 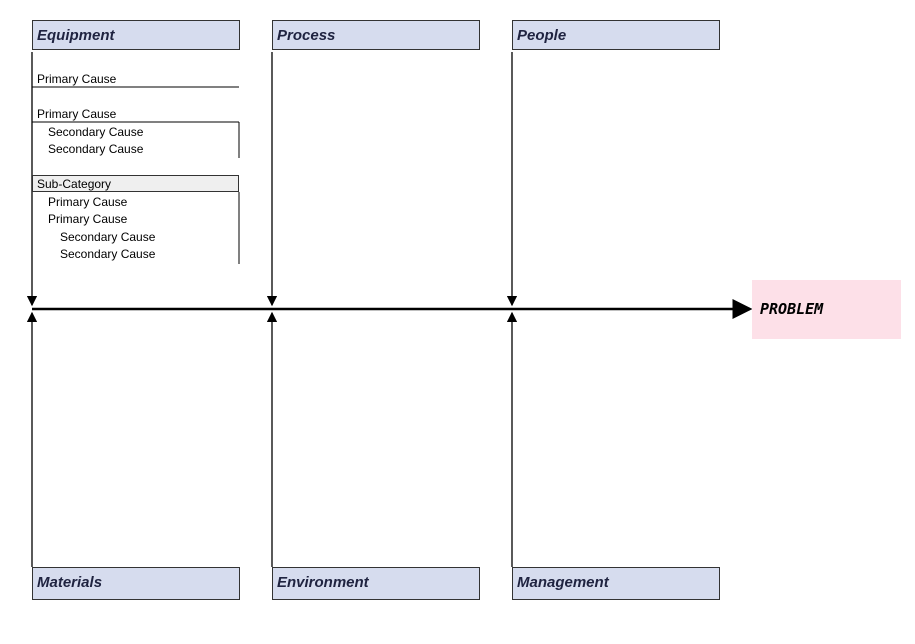 I want to click on problem-box: PROBLEM, so click(x=826, y=309).